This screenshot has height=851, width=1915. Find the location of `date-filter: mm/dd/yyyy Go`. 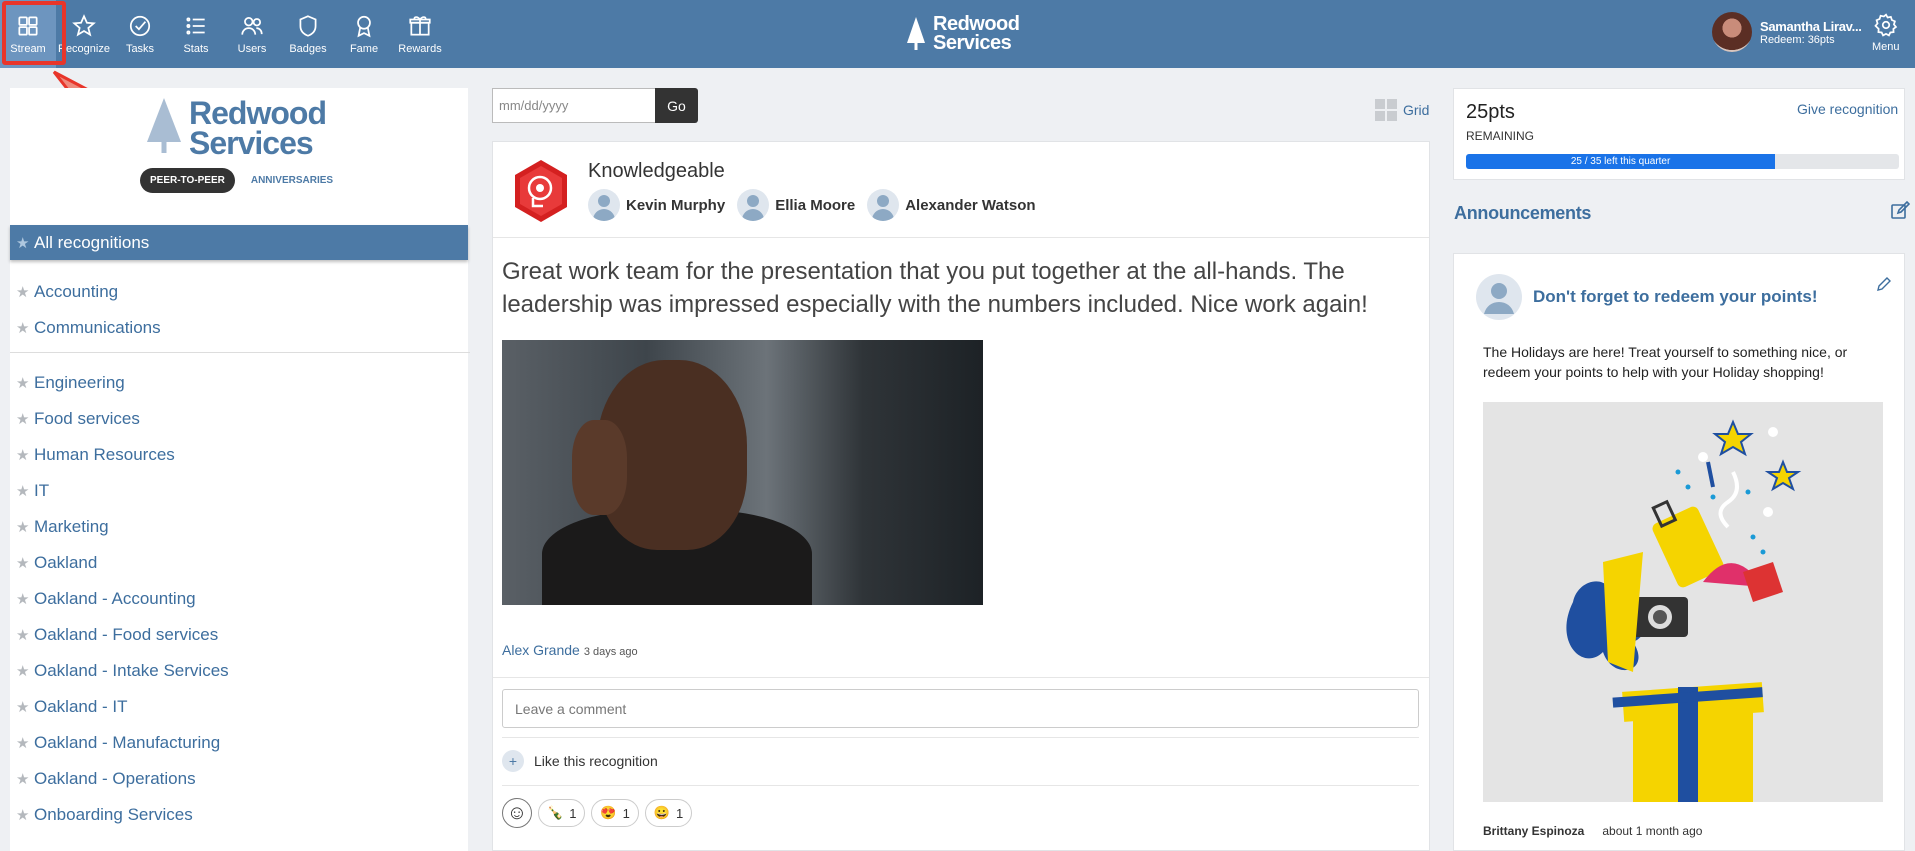

date-filter: mm/dd/yyyy Go is located at coordinates (595, 105).